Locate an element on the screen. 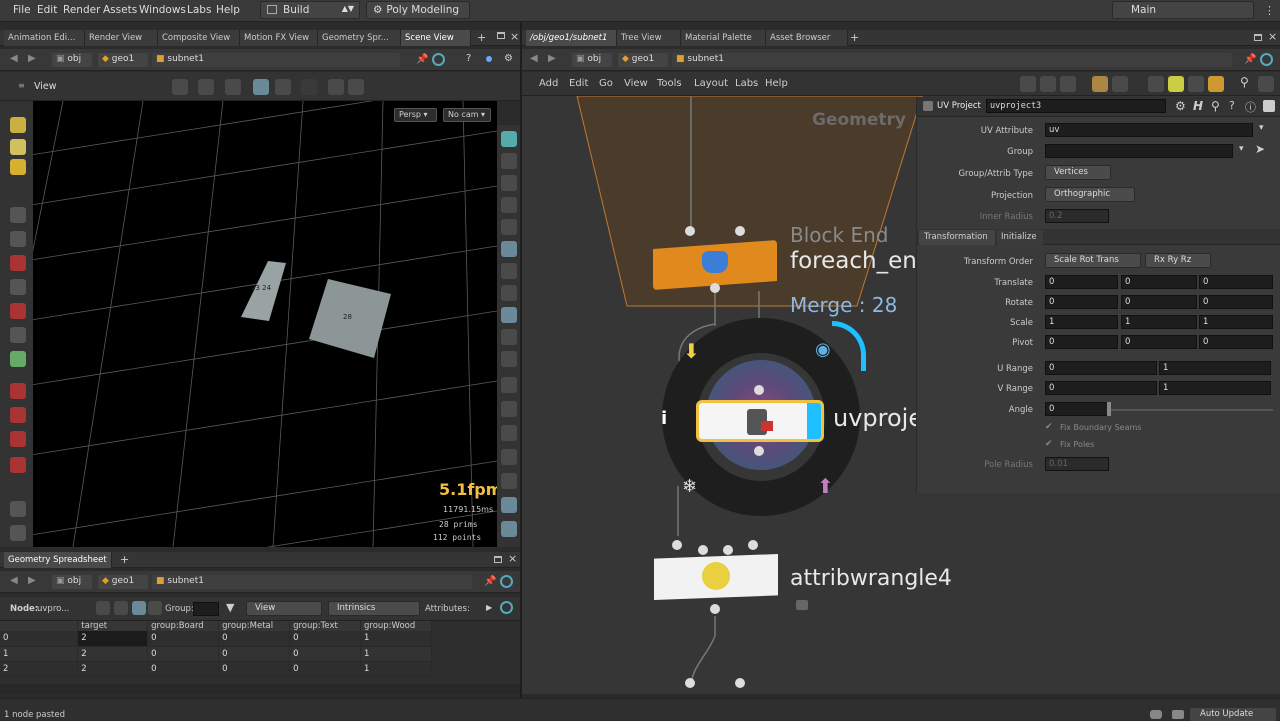 The image size is (1280, 721). camera-menu: No cam ▾ is located at coordinates (467, 115).